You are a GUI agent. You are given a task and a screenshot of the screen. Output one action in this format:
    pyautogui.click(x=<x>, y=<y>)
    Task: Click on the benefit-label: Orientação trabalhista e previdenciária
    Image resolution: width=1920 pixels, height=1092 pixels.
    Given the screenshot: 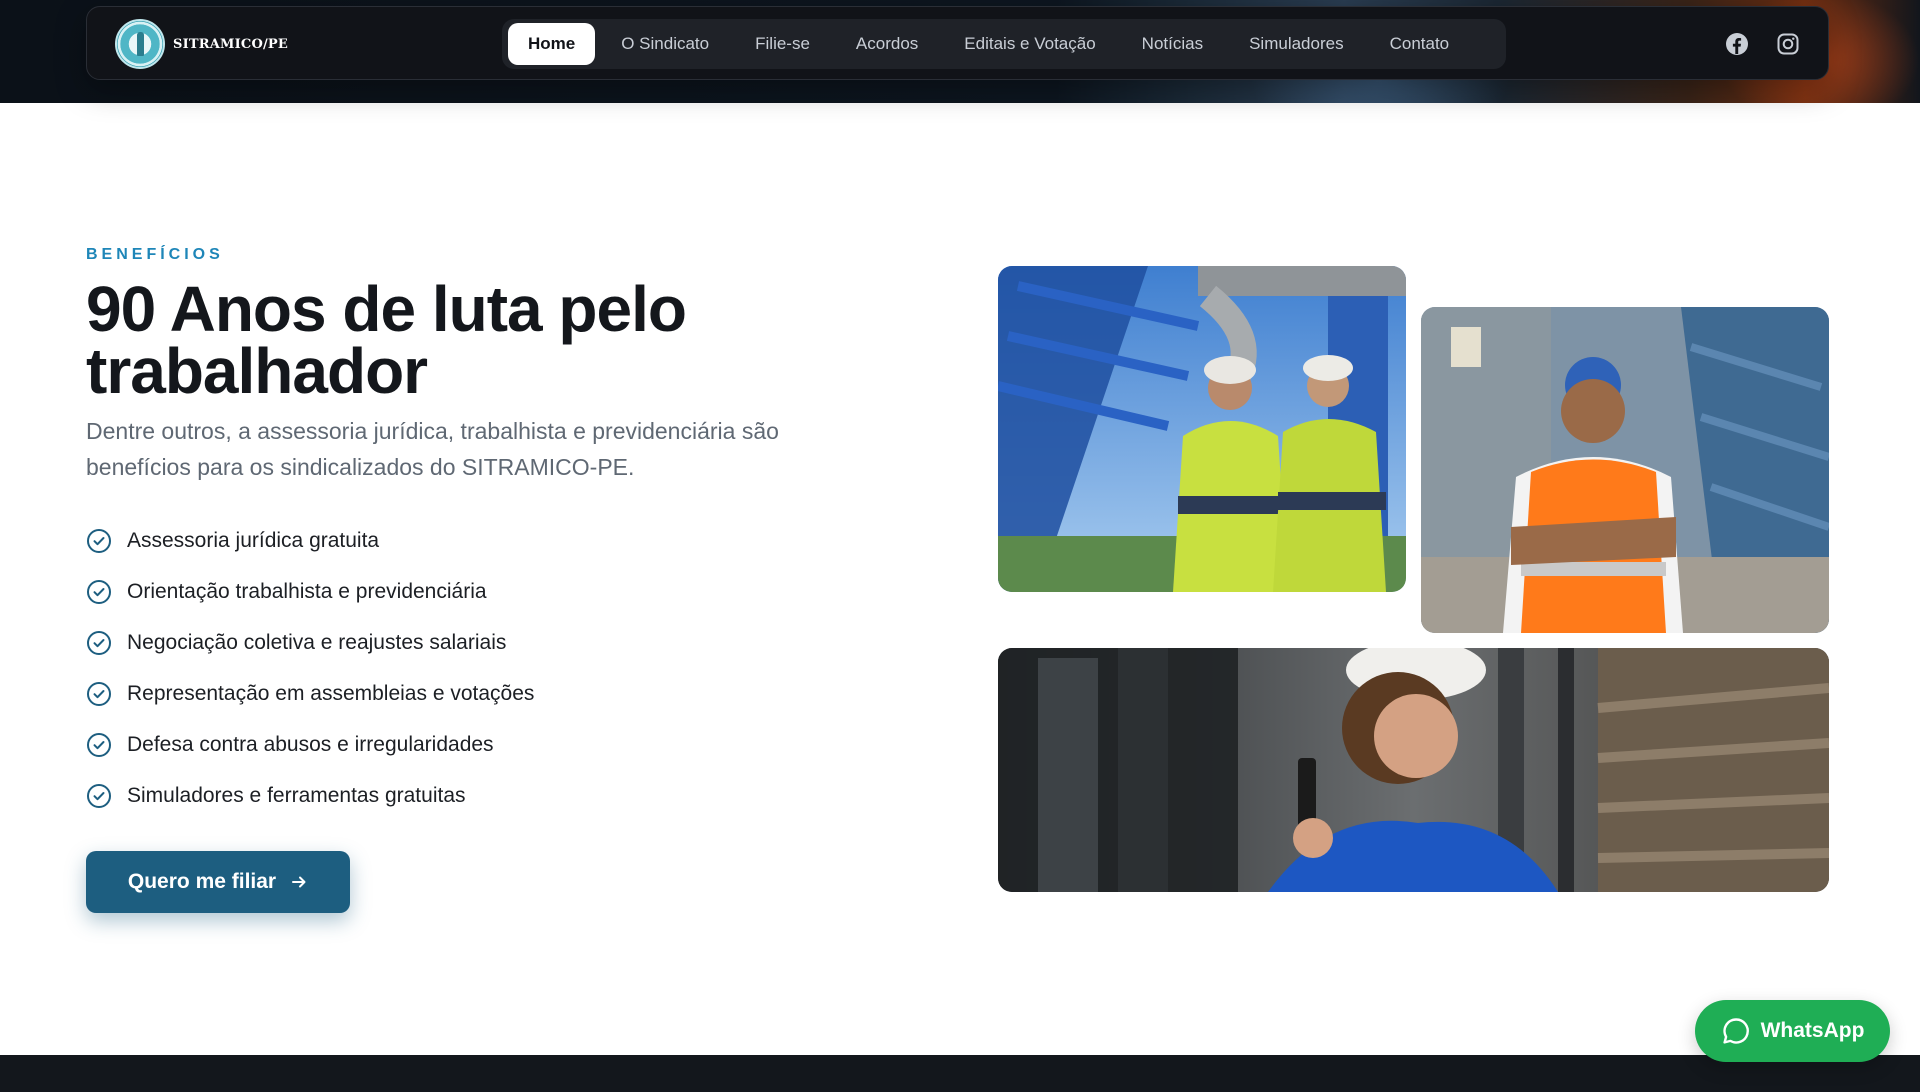 What is the action you would take?
    pyautogui.click(x=307, y=591)
    